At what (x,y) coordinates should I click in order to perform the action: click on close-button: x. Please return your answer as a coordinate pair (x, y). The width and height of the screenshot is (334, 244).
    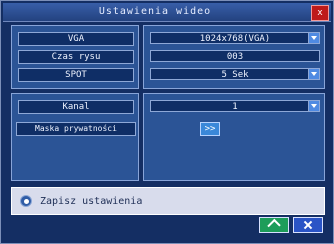
    Looking at the image, I should click on (320, 13).